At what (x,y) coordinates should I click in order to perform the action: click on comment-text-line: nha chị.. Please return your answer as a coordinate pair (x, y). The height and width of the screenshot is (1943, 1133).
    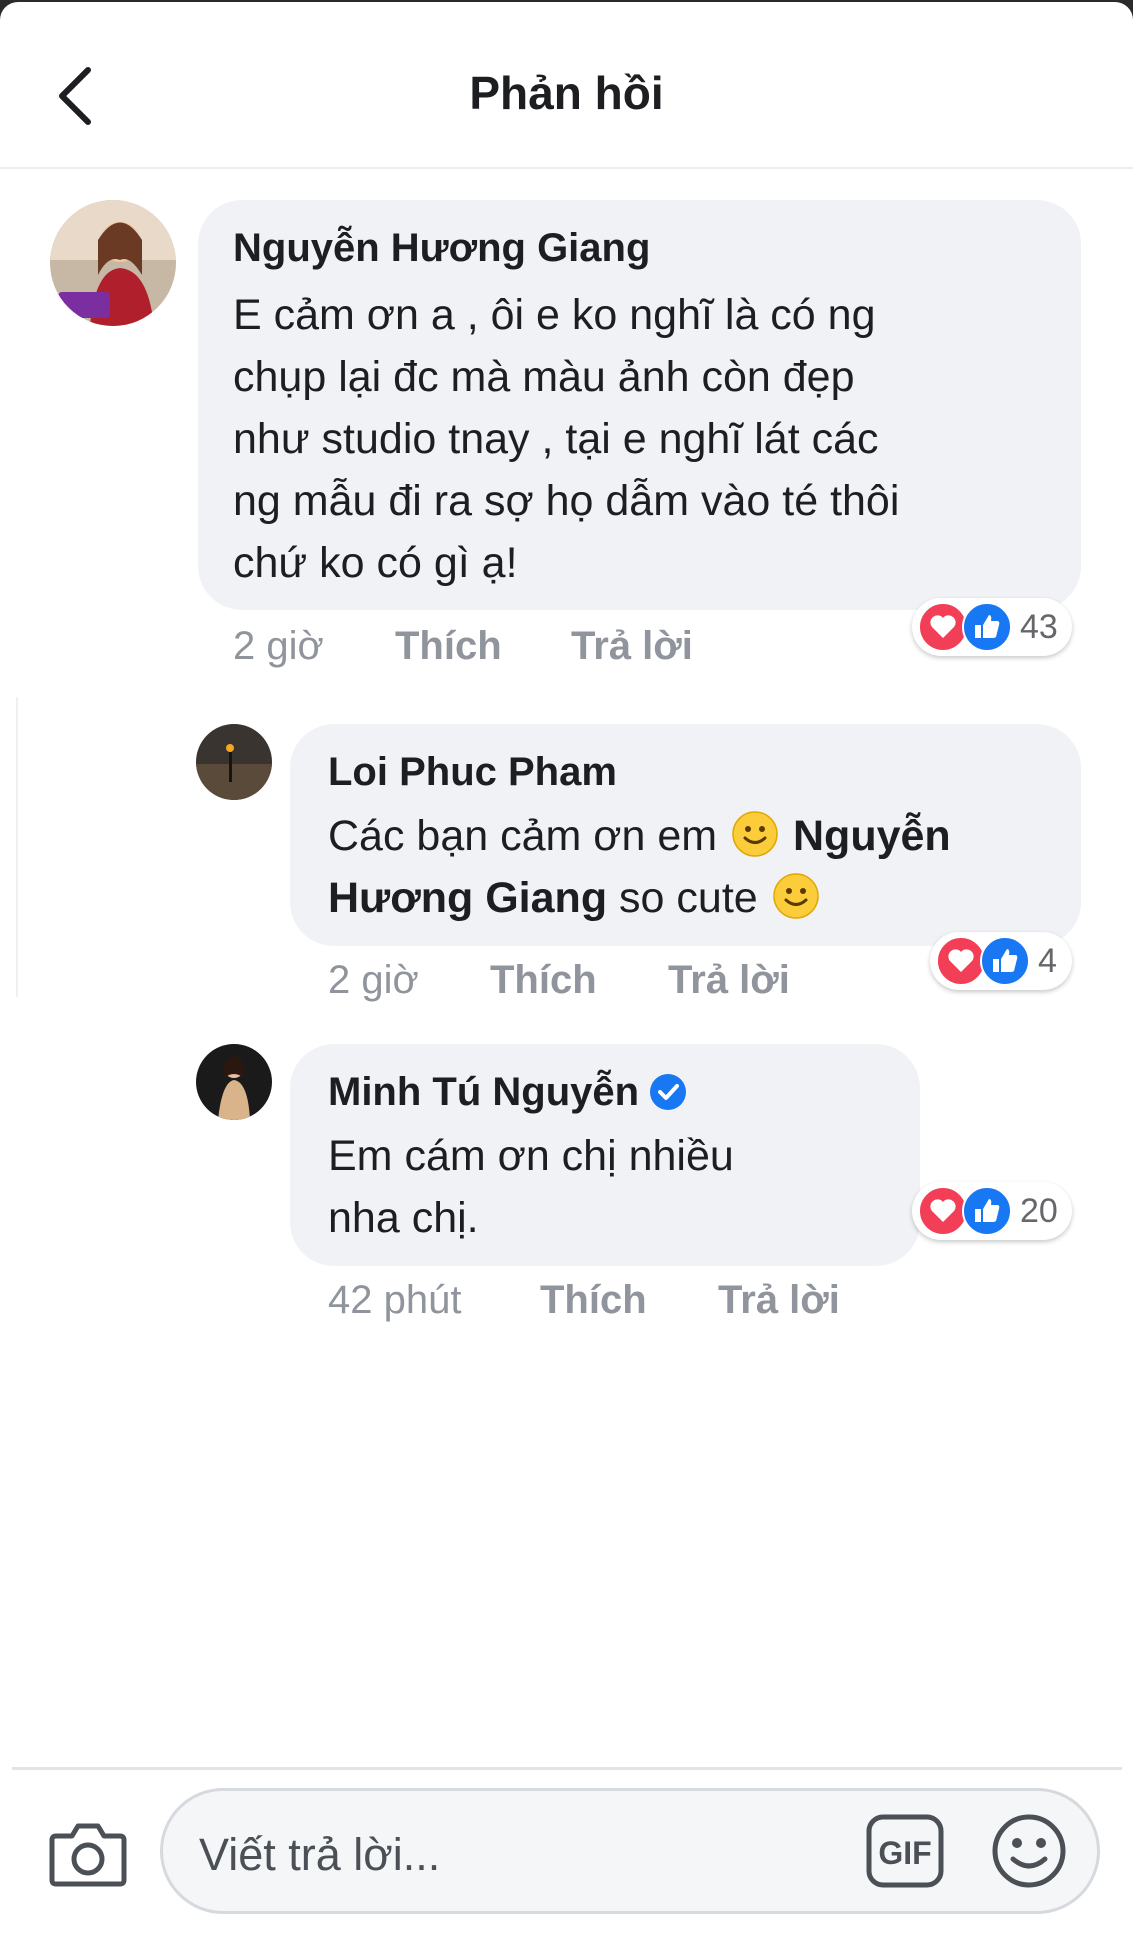
    Looking at the image, I should click on (403, 1218).